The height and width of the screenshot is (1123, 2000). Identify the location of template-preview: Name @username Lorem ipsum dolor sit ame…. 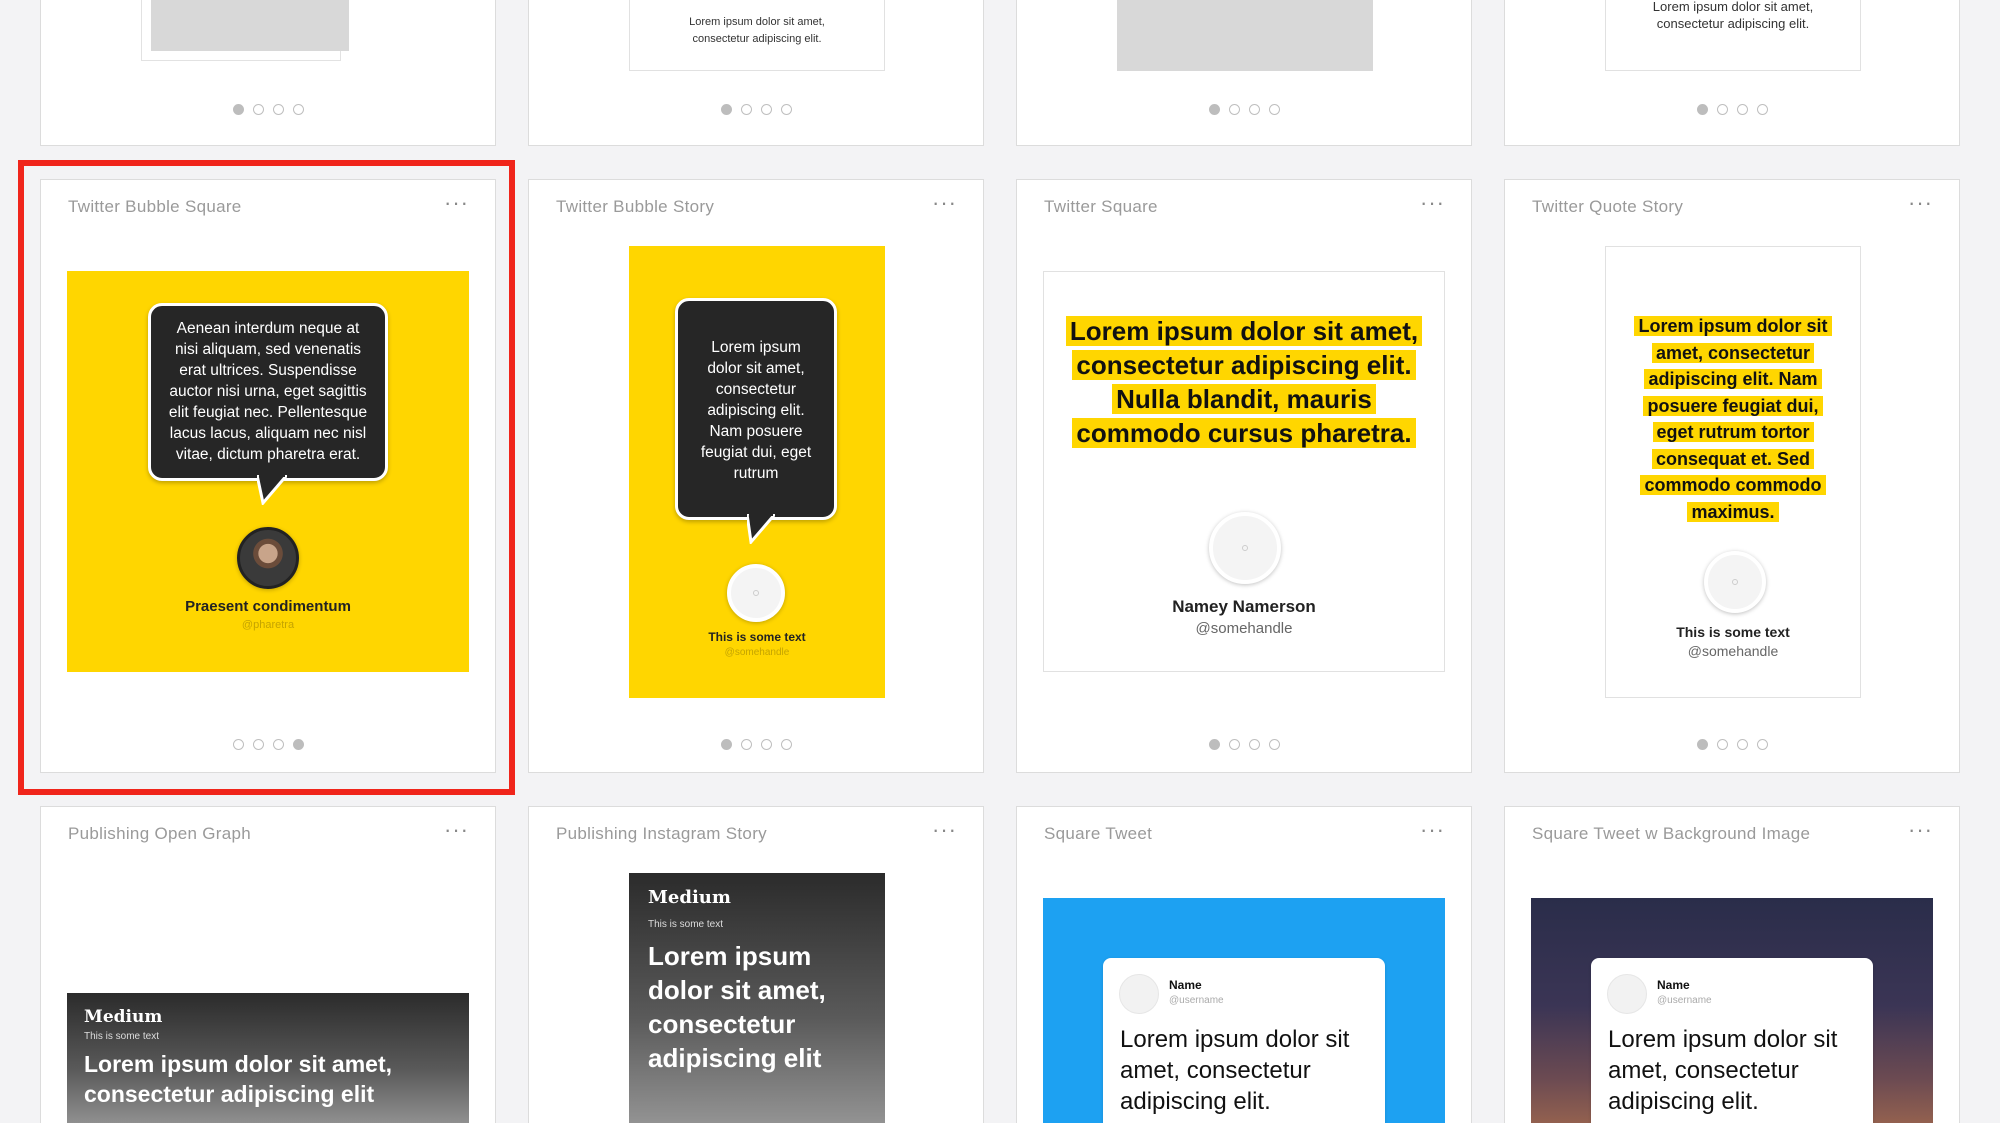
(1244, 1010).